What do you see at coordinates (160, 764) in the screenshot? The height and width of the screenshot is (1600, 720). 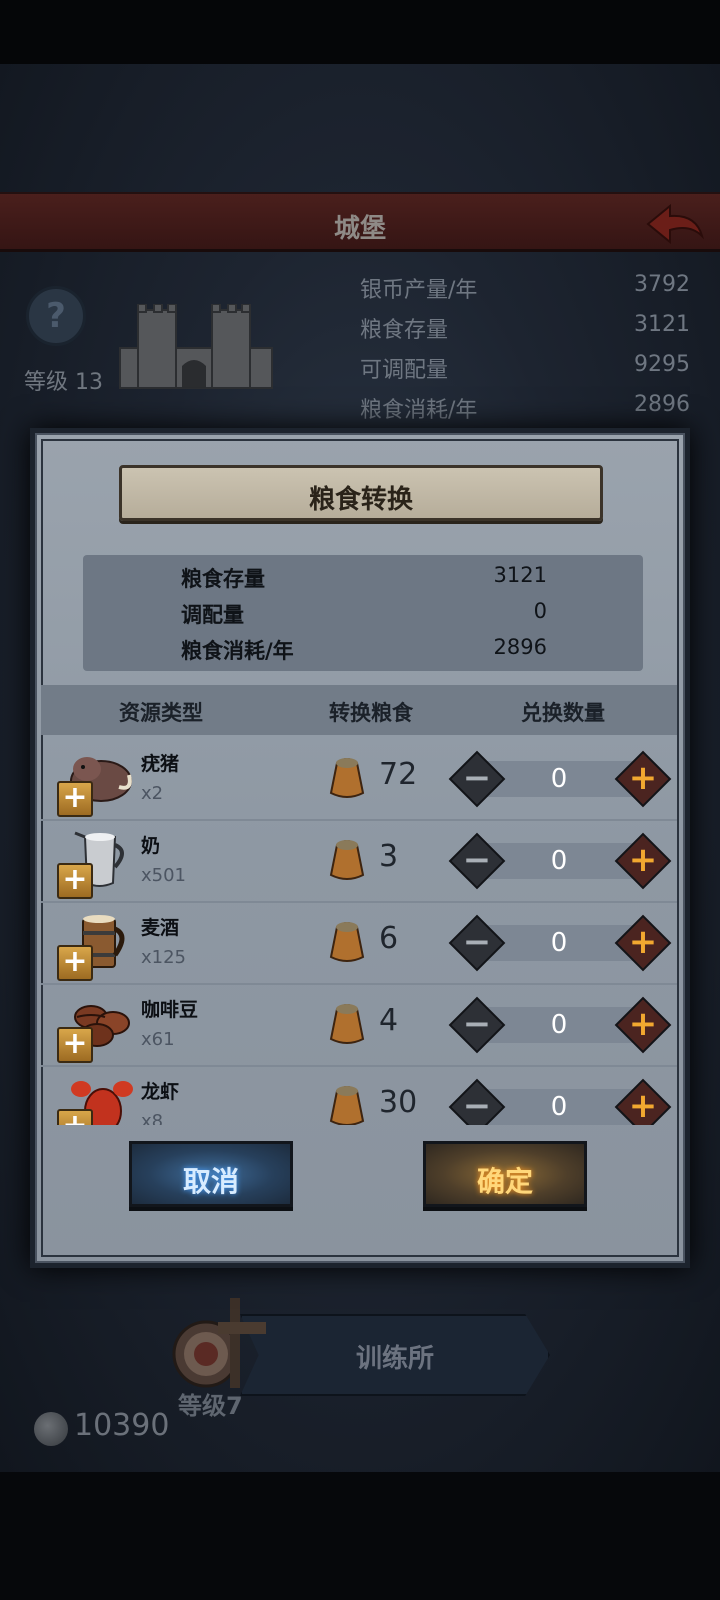 I see `item-name: 疣猪` at bounding box center [160, 764].